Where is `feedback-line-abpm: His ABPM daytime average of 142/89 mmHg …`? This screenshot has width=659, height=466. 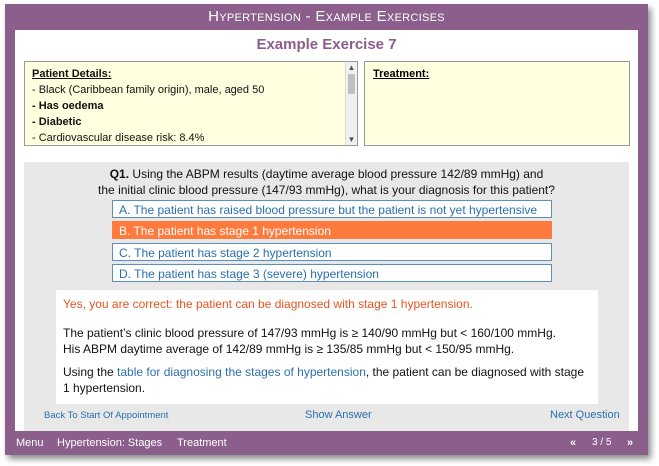
feedback-line-abpm: His ABPM daytime average of 142/89 mmHg … is located at coordinates (289, 349).